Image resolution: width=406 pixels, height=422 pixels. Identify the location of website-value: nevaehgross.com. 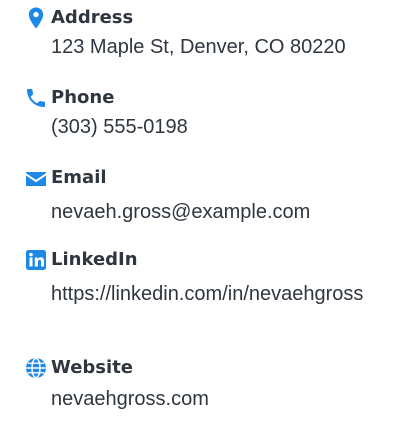
(221, 399).